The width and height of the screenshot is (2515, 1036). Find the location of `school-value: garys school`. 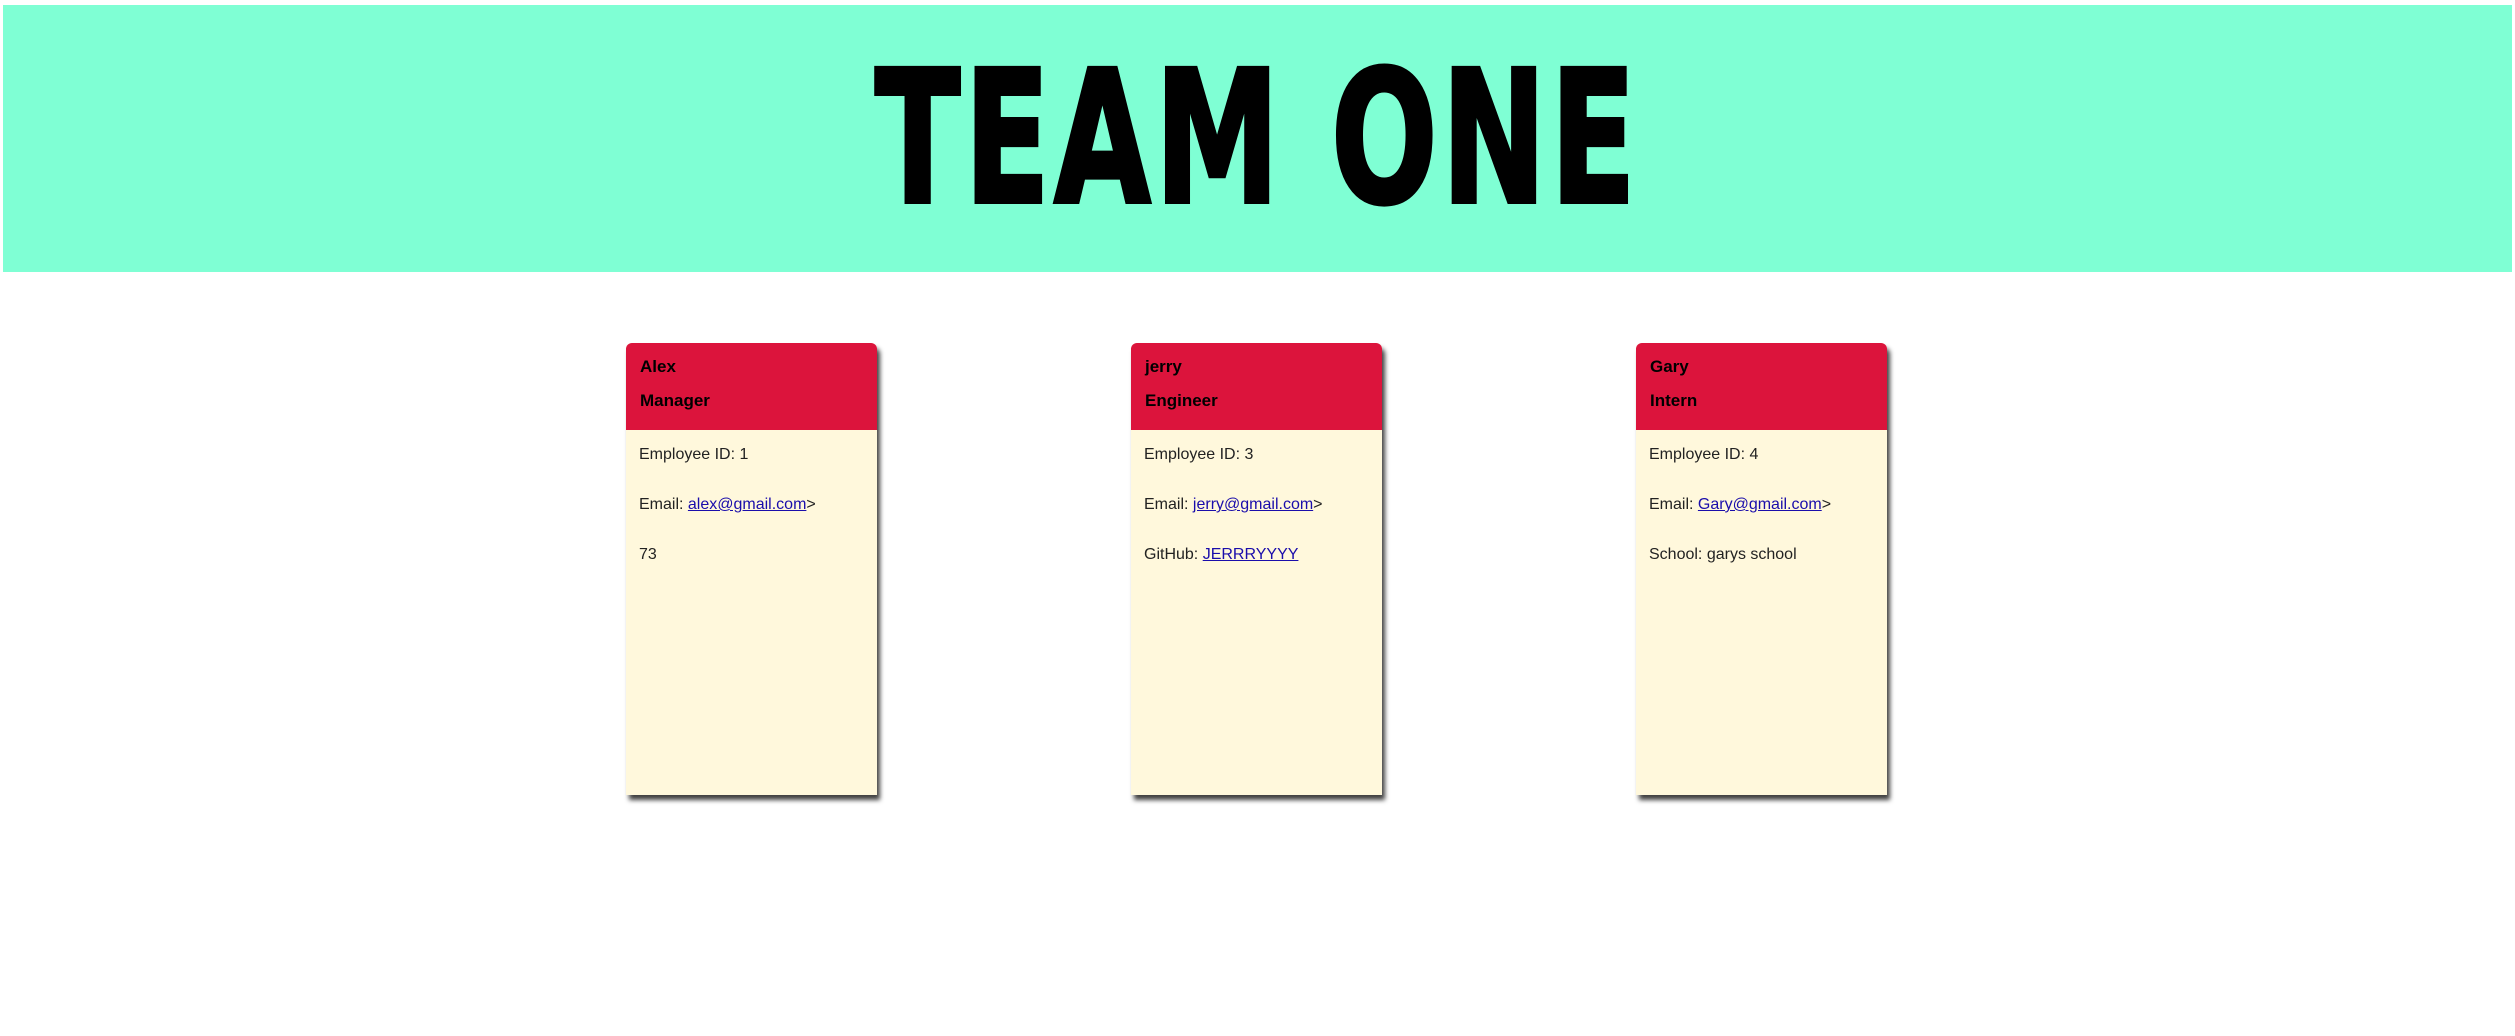

school-value: garys school is located at coordinates (1751, 554).